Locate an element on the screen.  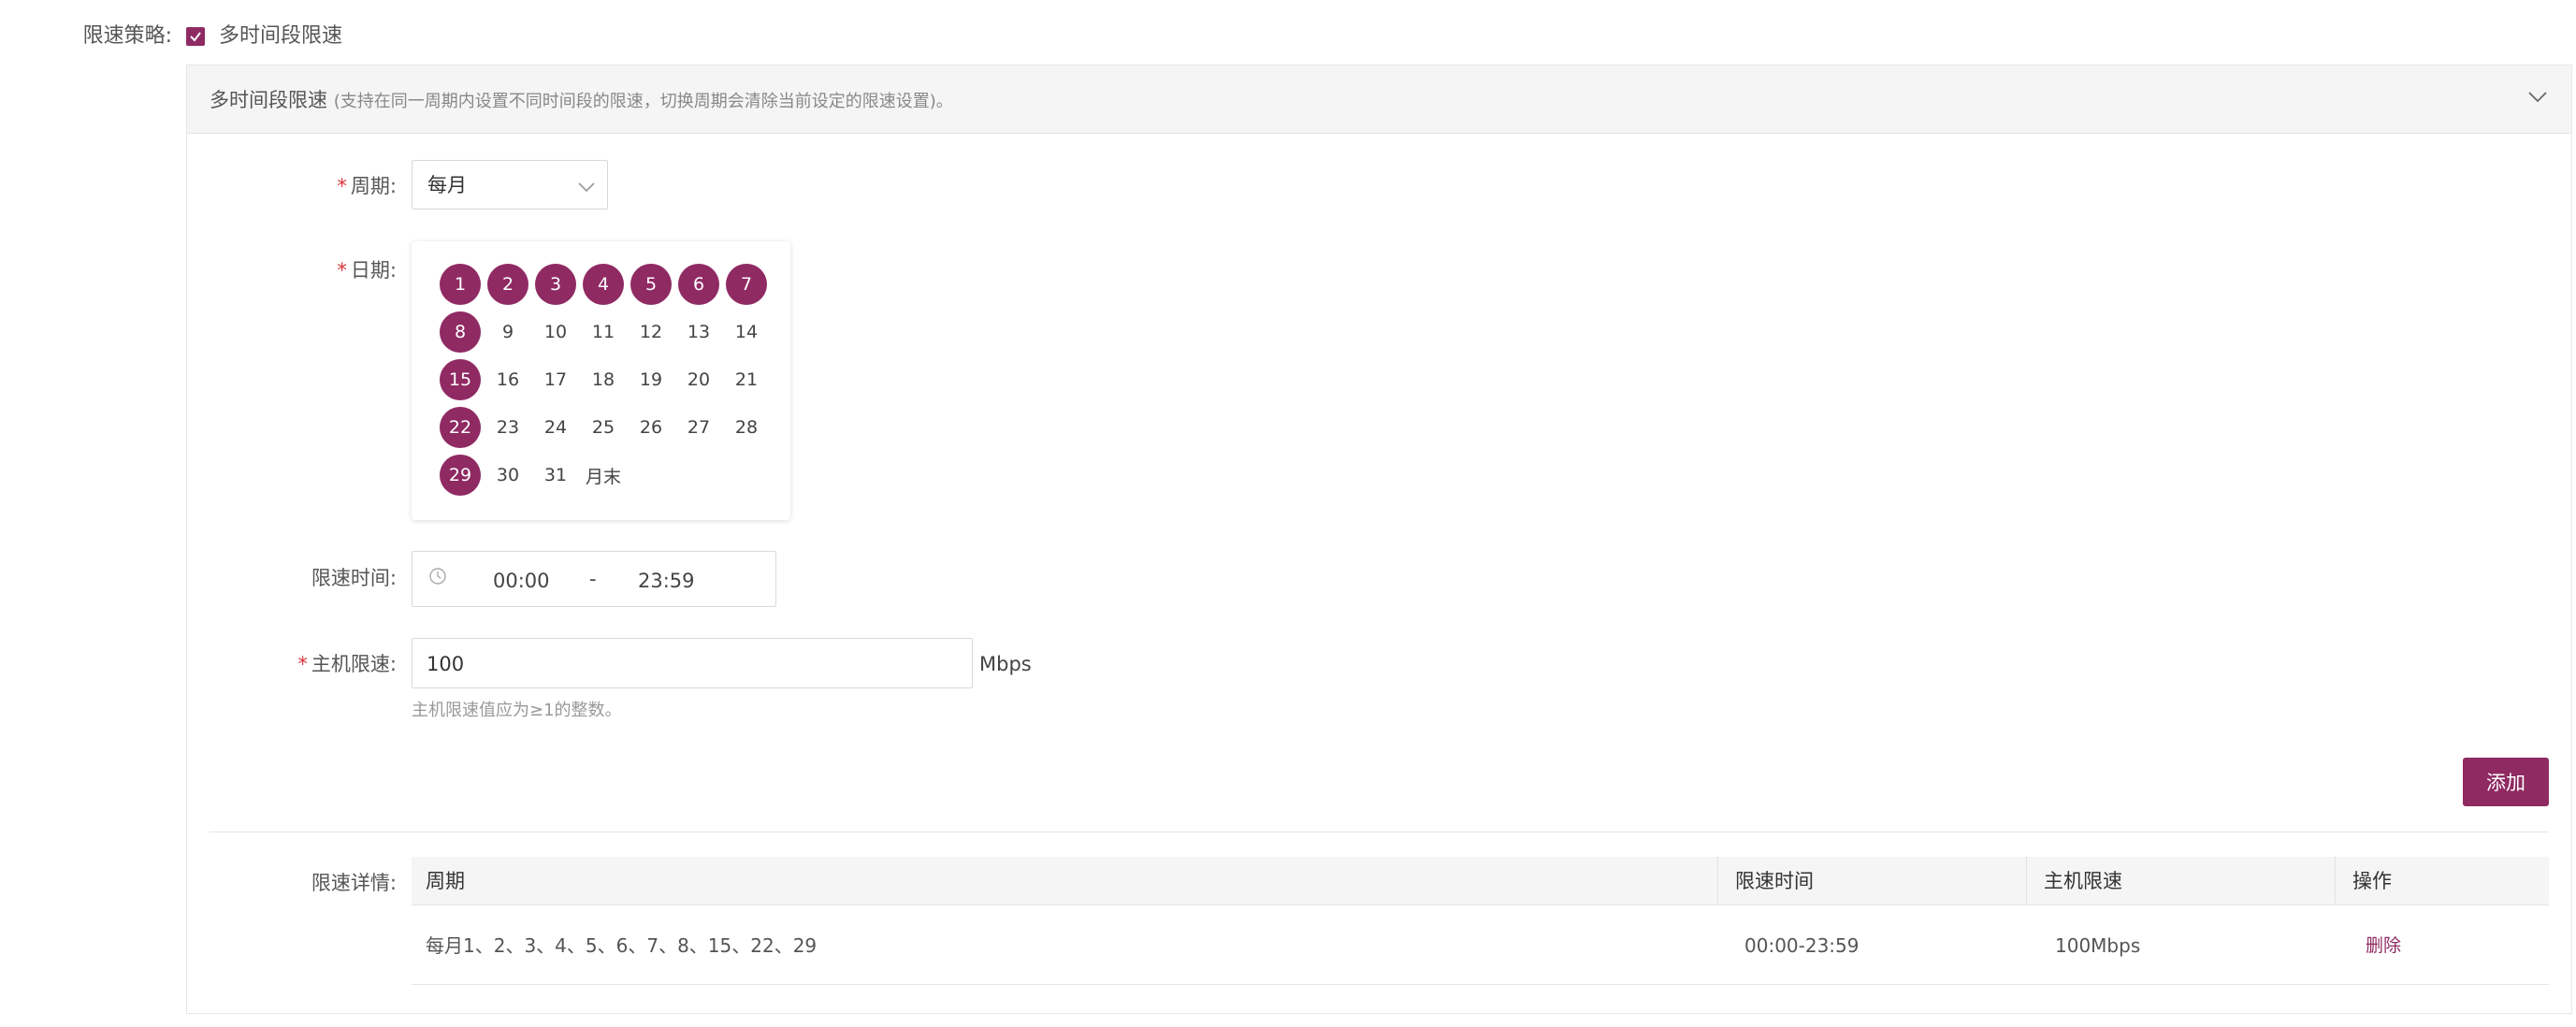
calendar-day-31: 31 is located at coordinates (555, 476).